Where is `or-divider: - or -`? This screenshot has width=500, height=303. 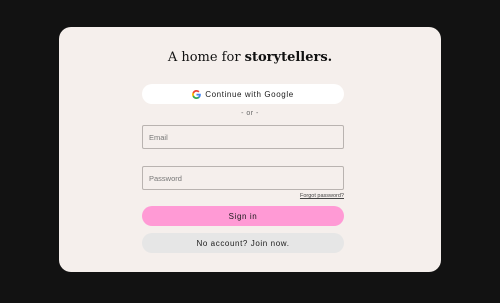
or-divider: - or - is located at coordinates (250, 113).